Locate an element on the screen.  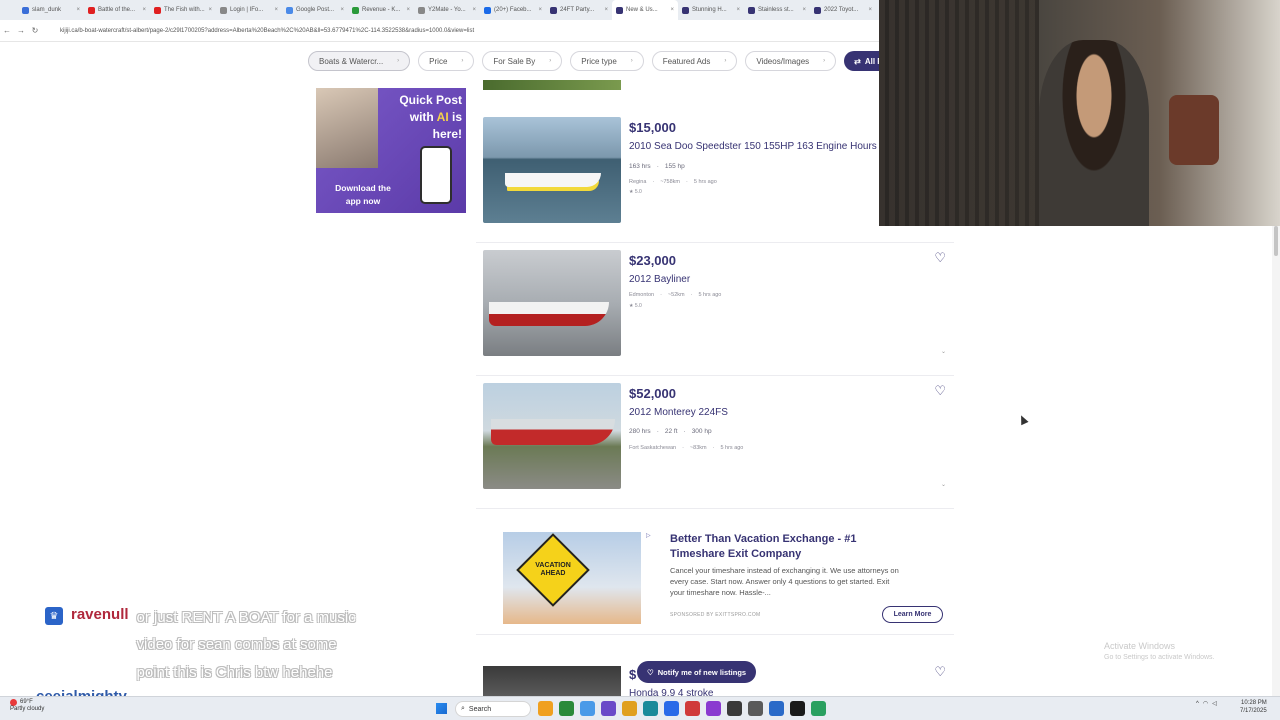
taskbar-clock: 10:28 PM 7/17/2025 is located at coordinates (1253, 708).